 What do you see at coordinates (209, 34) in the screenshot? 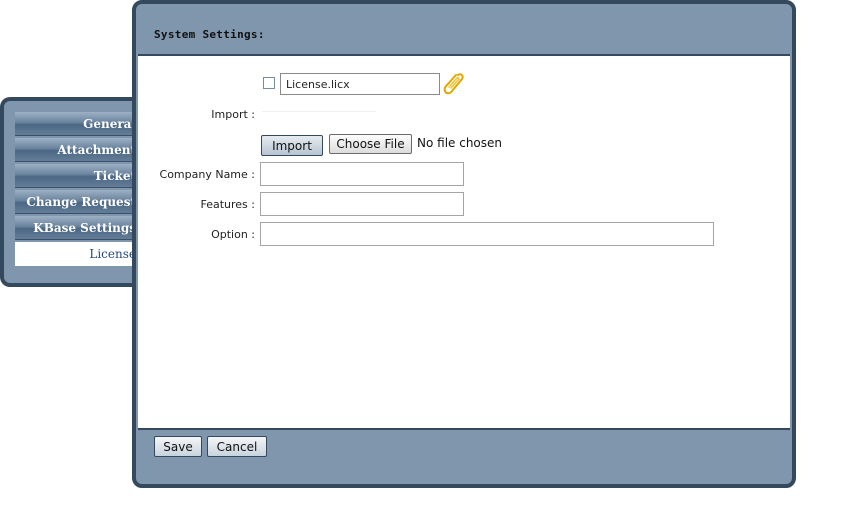
I see `window-title: System Settings:` at bounding box center [209, 34].